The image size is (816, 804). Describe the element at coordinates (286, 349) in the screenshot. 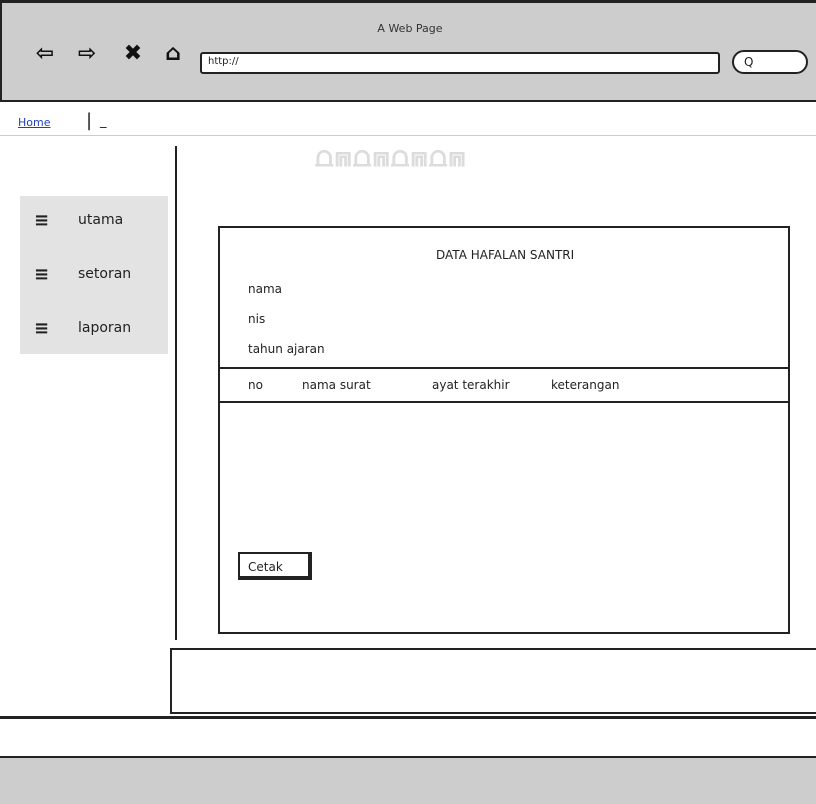

I see `field-tahun-ajaran: tahun ajaran` at that location.